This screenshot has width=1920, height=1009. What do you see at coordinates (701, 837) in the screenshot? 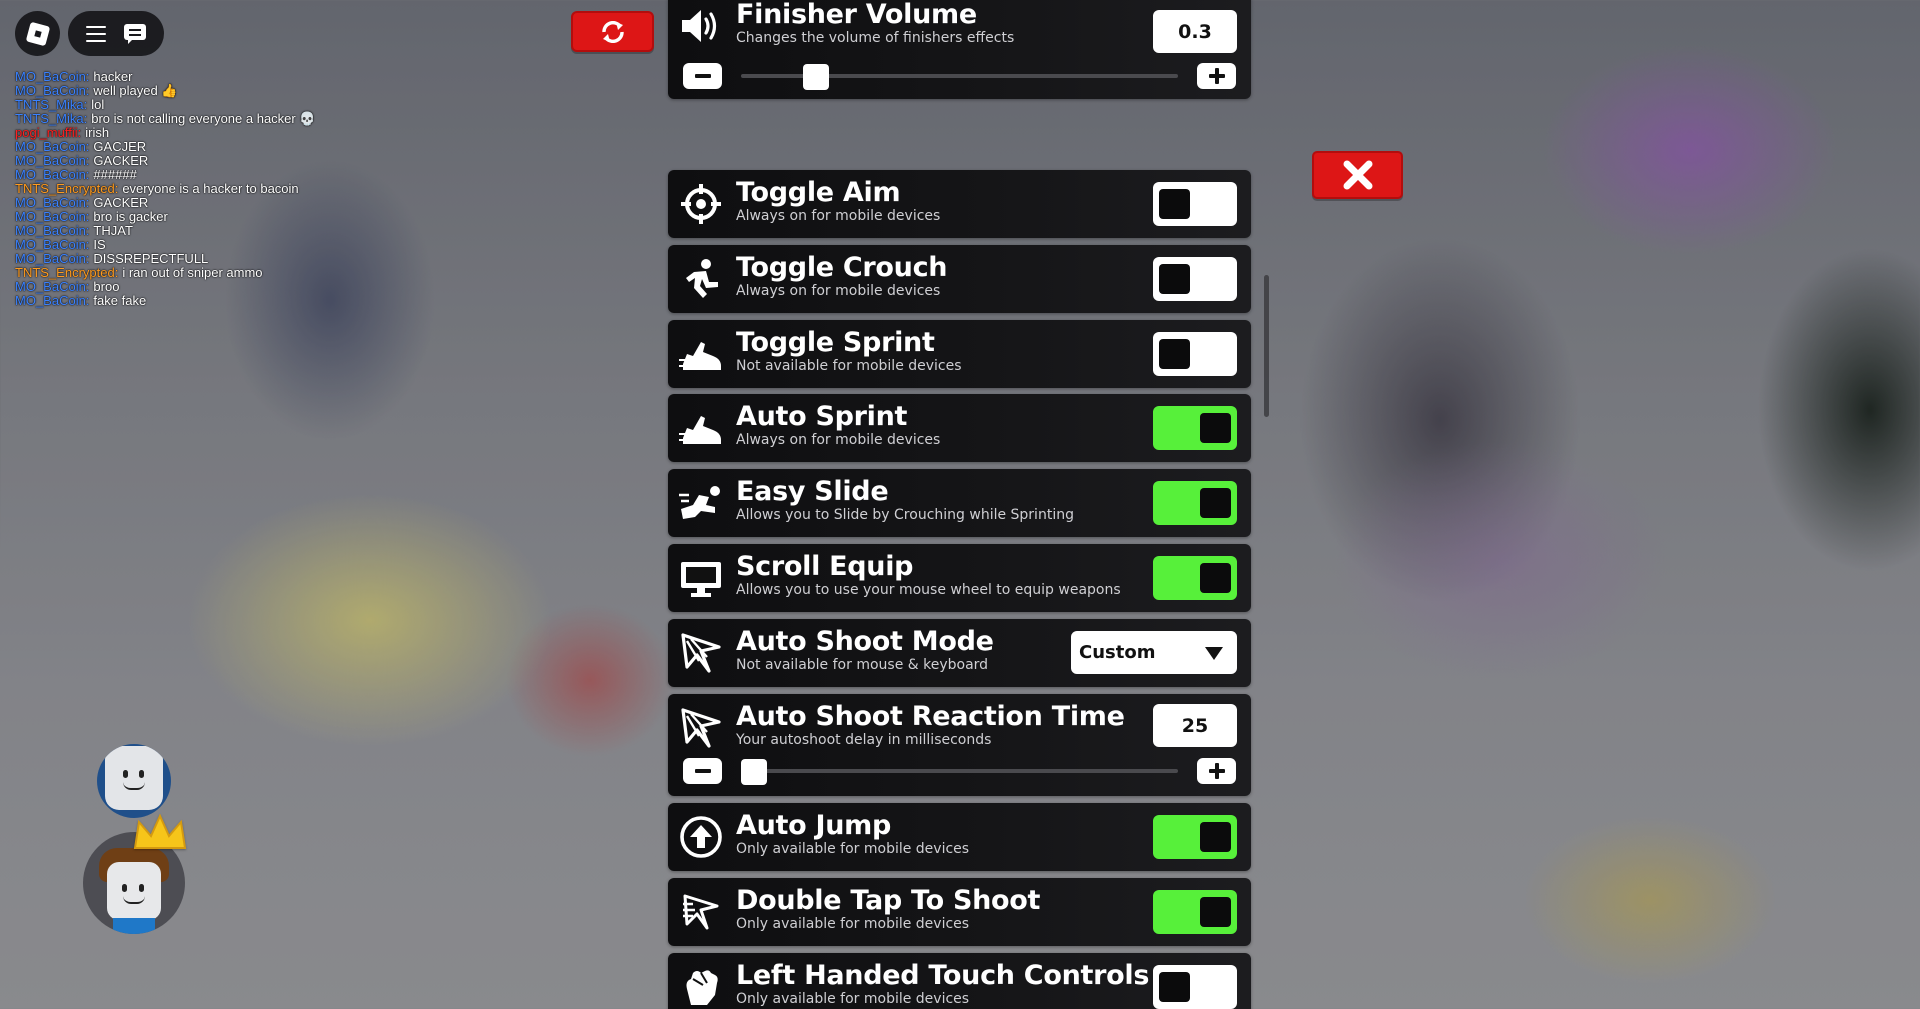
I see `arrow-up-circle-icon` at bounding box center [701, 837].